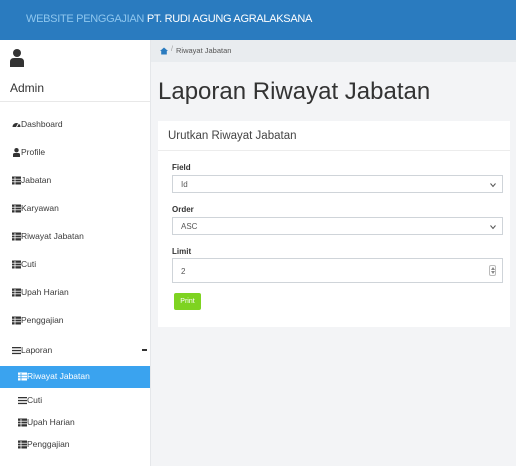 This screenshot has height=466, width=516. What do you see at coordinates (164, 51) in the screenshot?
I see `home-icon` at bounding box center [164, 51].